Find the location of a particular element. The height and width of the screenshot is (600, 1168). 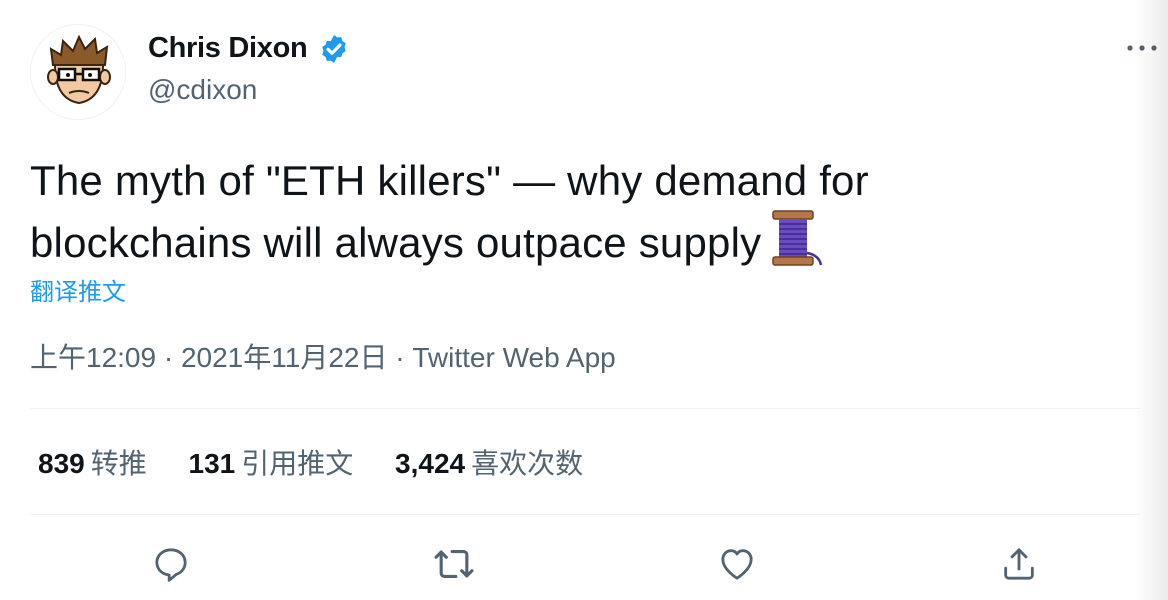

share-button is located at coordinates (1019, 564).